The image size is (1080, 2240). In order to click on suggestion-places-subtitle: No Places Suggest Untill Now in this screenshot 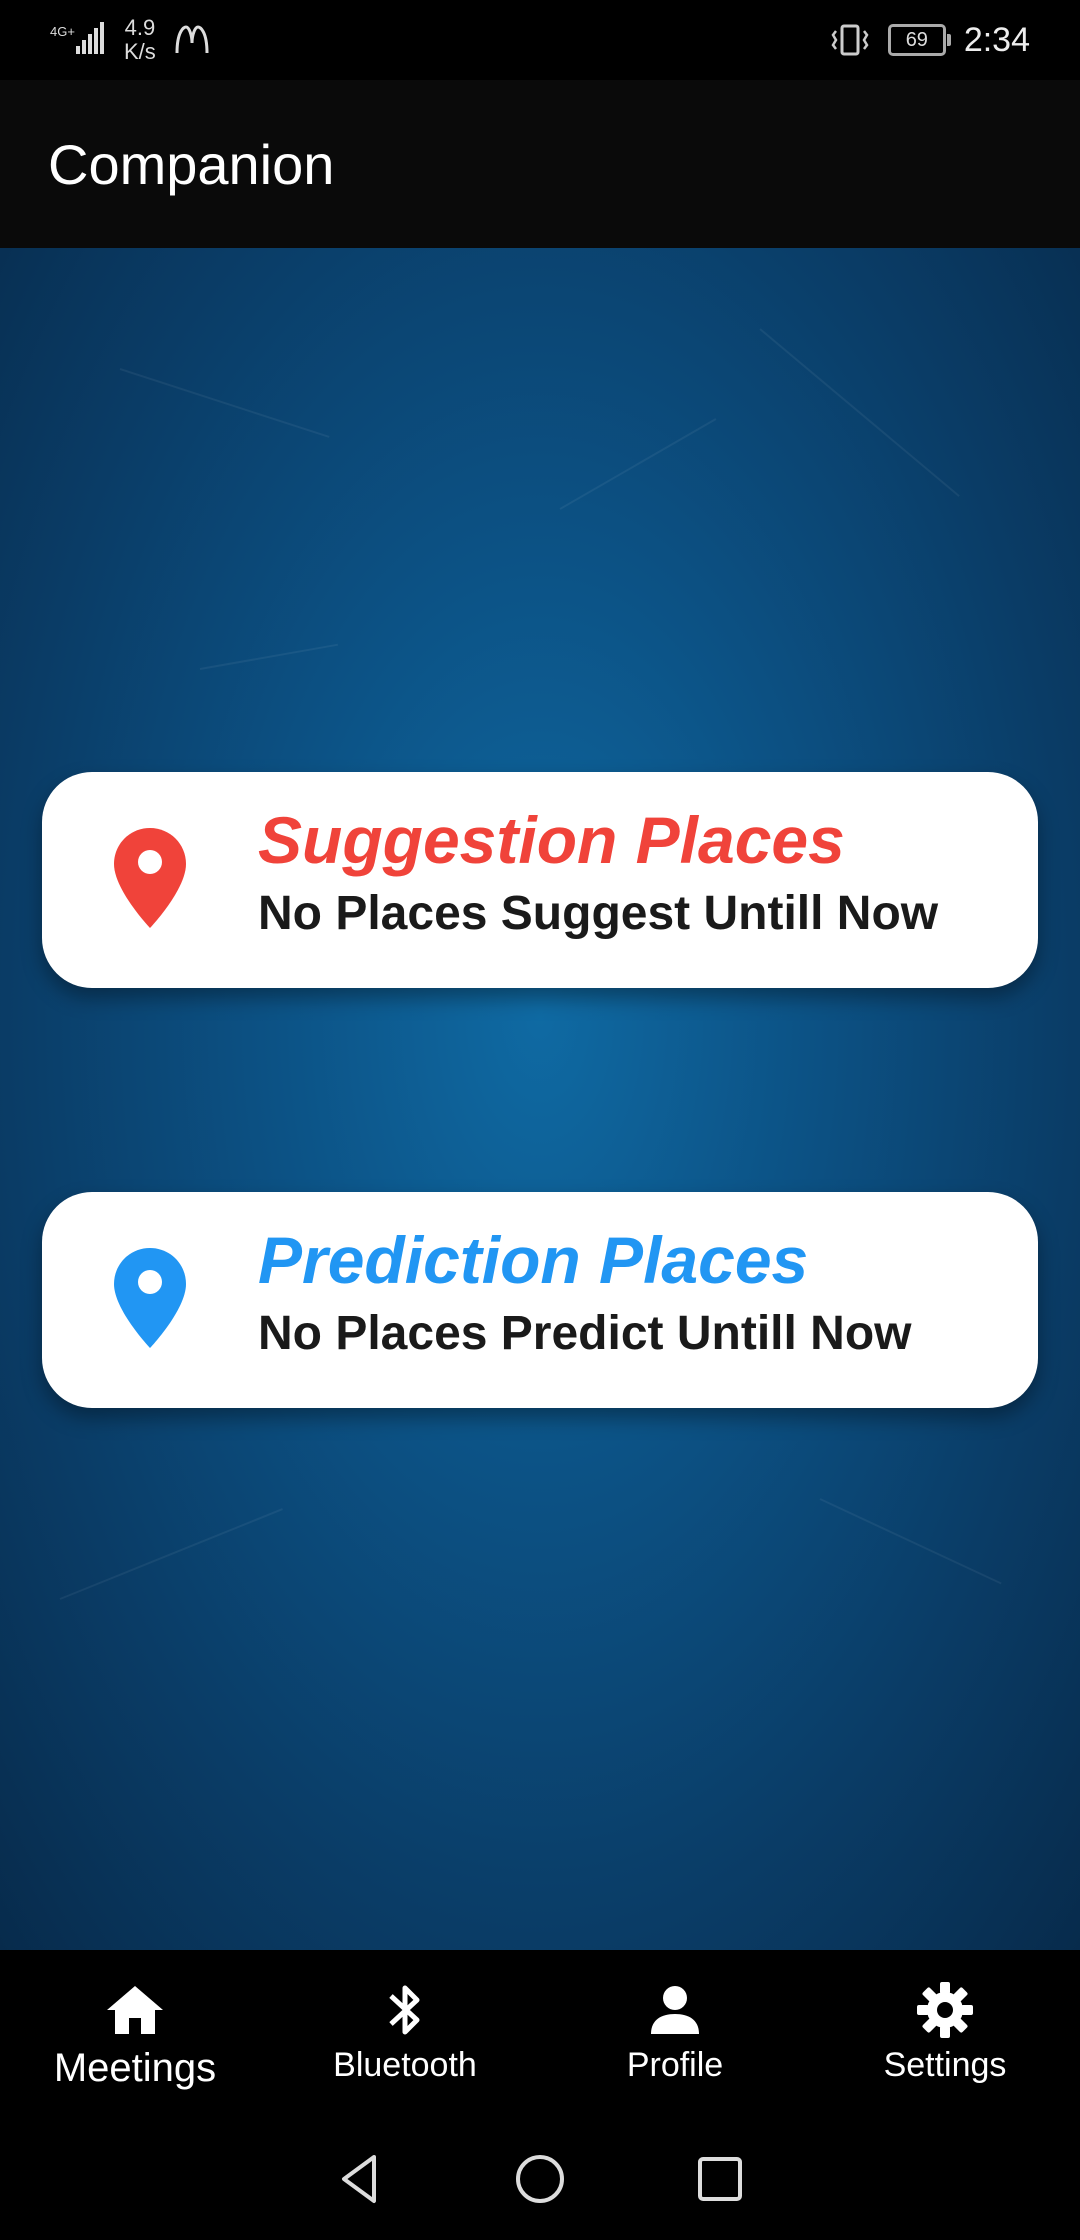, I will do `click(598, 913)`.